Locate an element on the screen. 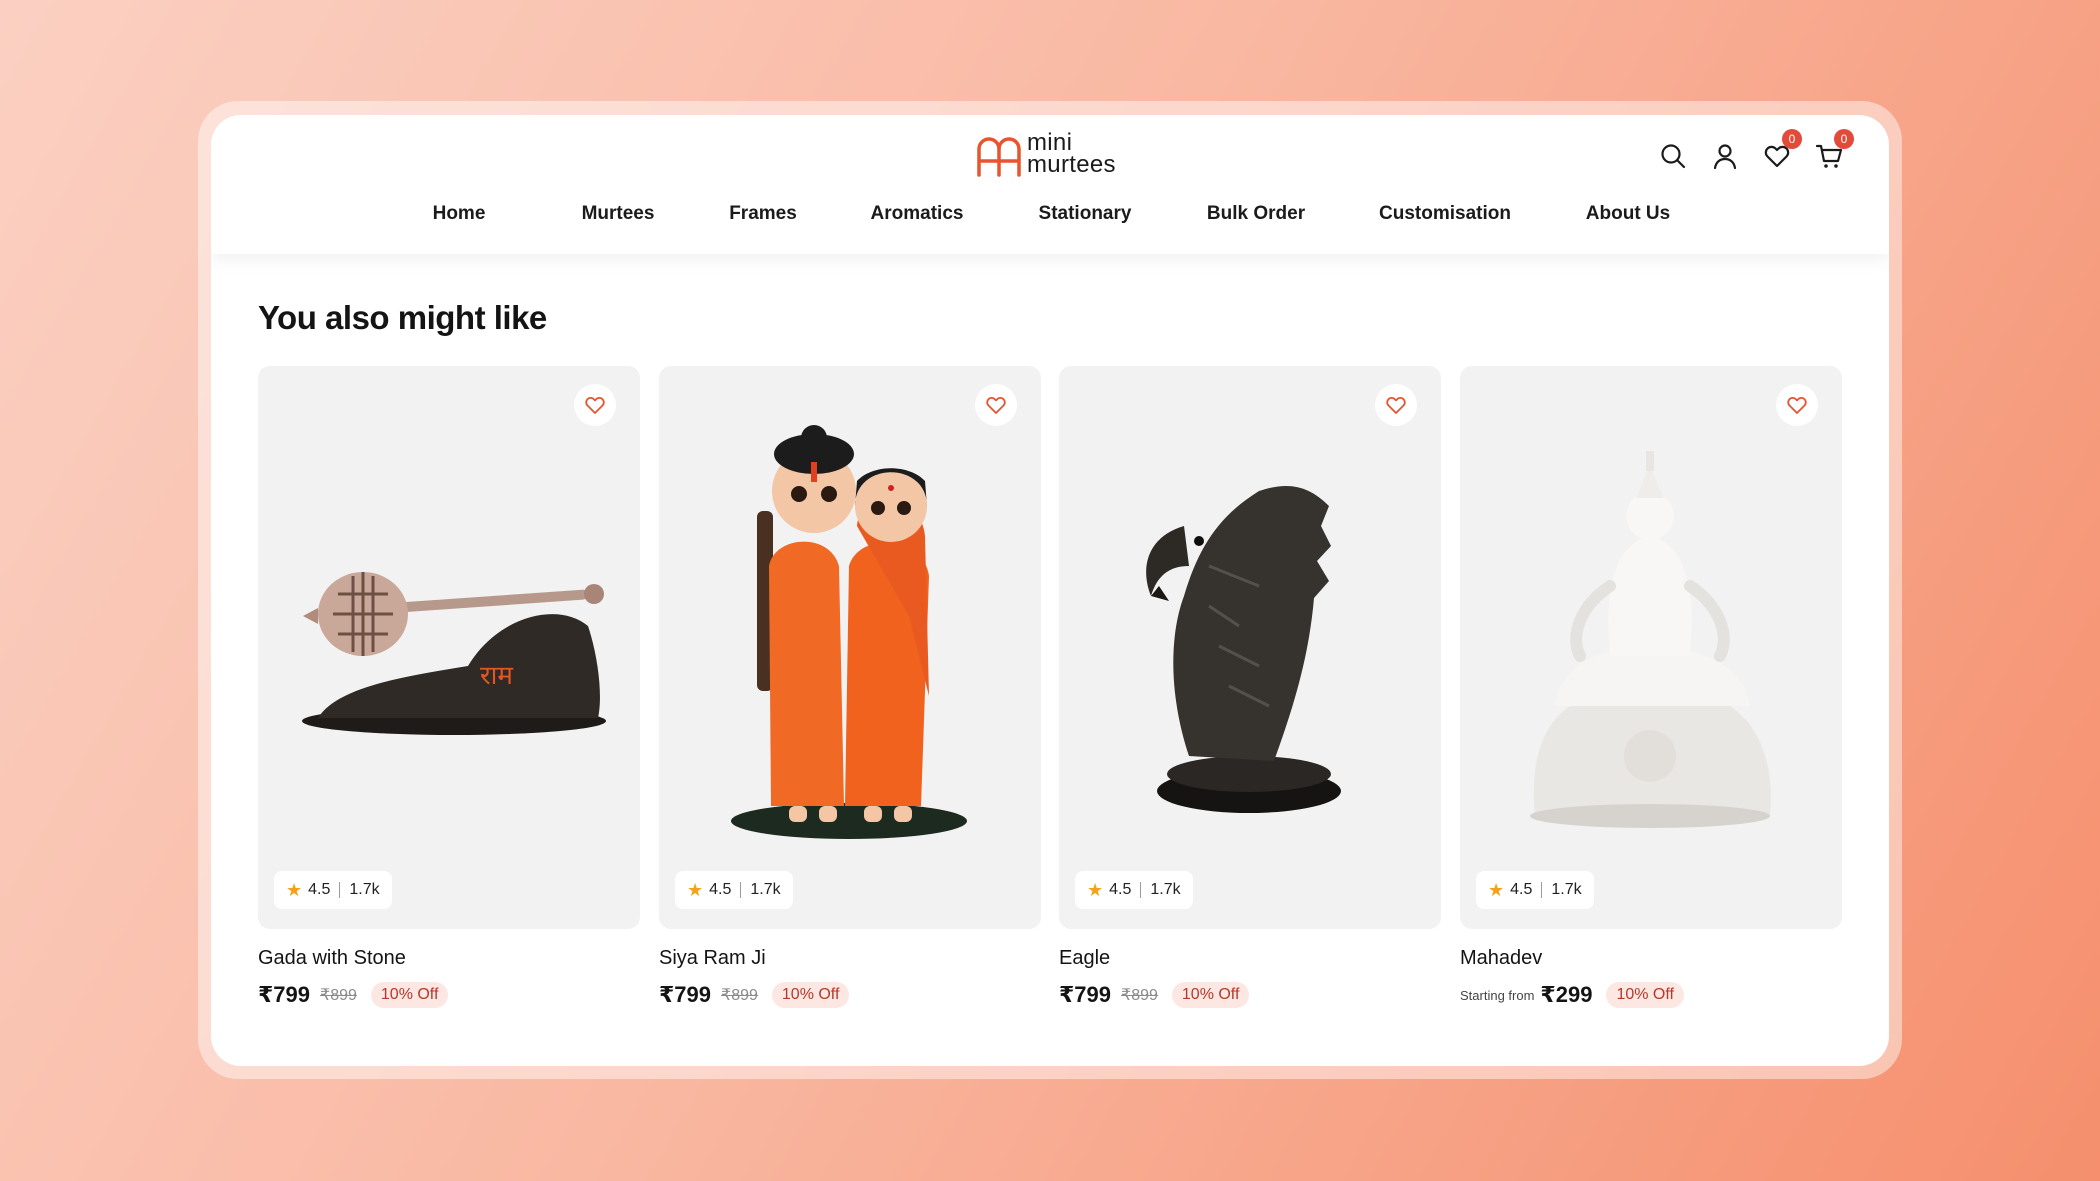 Image resolution: width=2100 pixels, height=1181 pixels. eagle-image is located at coordinates (1243, 649).